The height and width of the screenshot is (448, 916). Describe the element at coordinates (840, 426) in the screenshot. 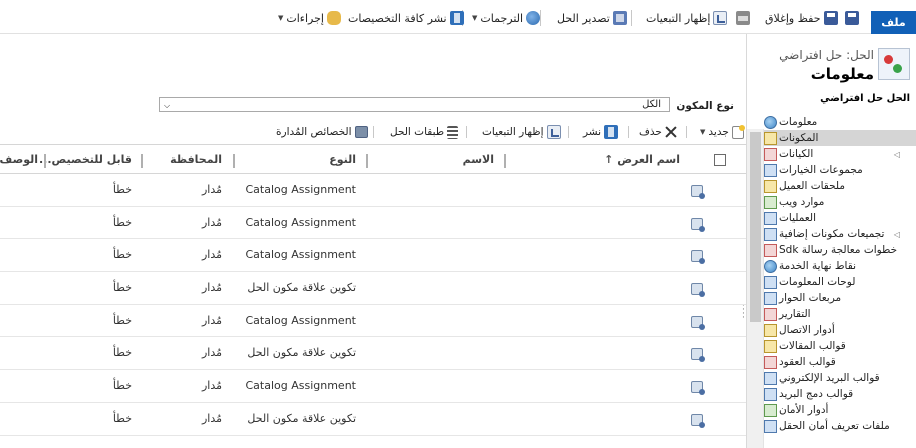

I see `sidebar-item-field-security: ملفات تعريف أمان الحقل` at that location.